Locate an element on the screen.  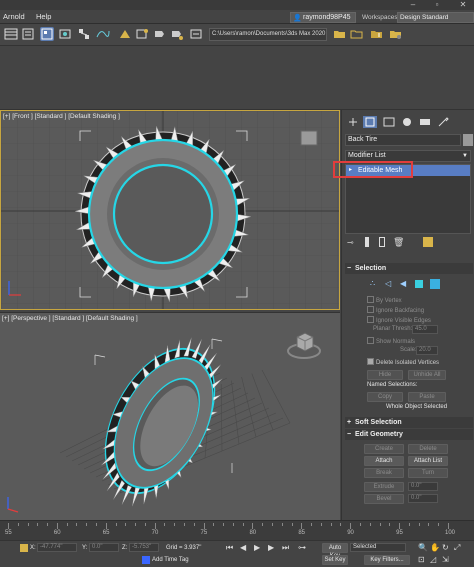
workspace-select: Design Standard is located at coordinates (435, 17).